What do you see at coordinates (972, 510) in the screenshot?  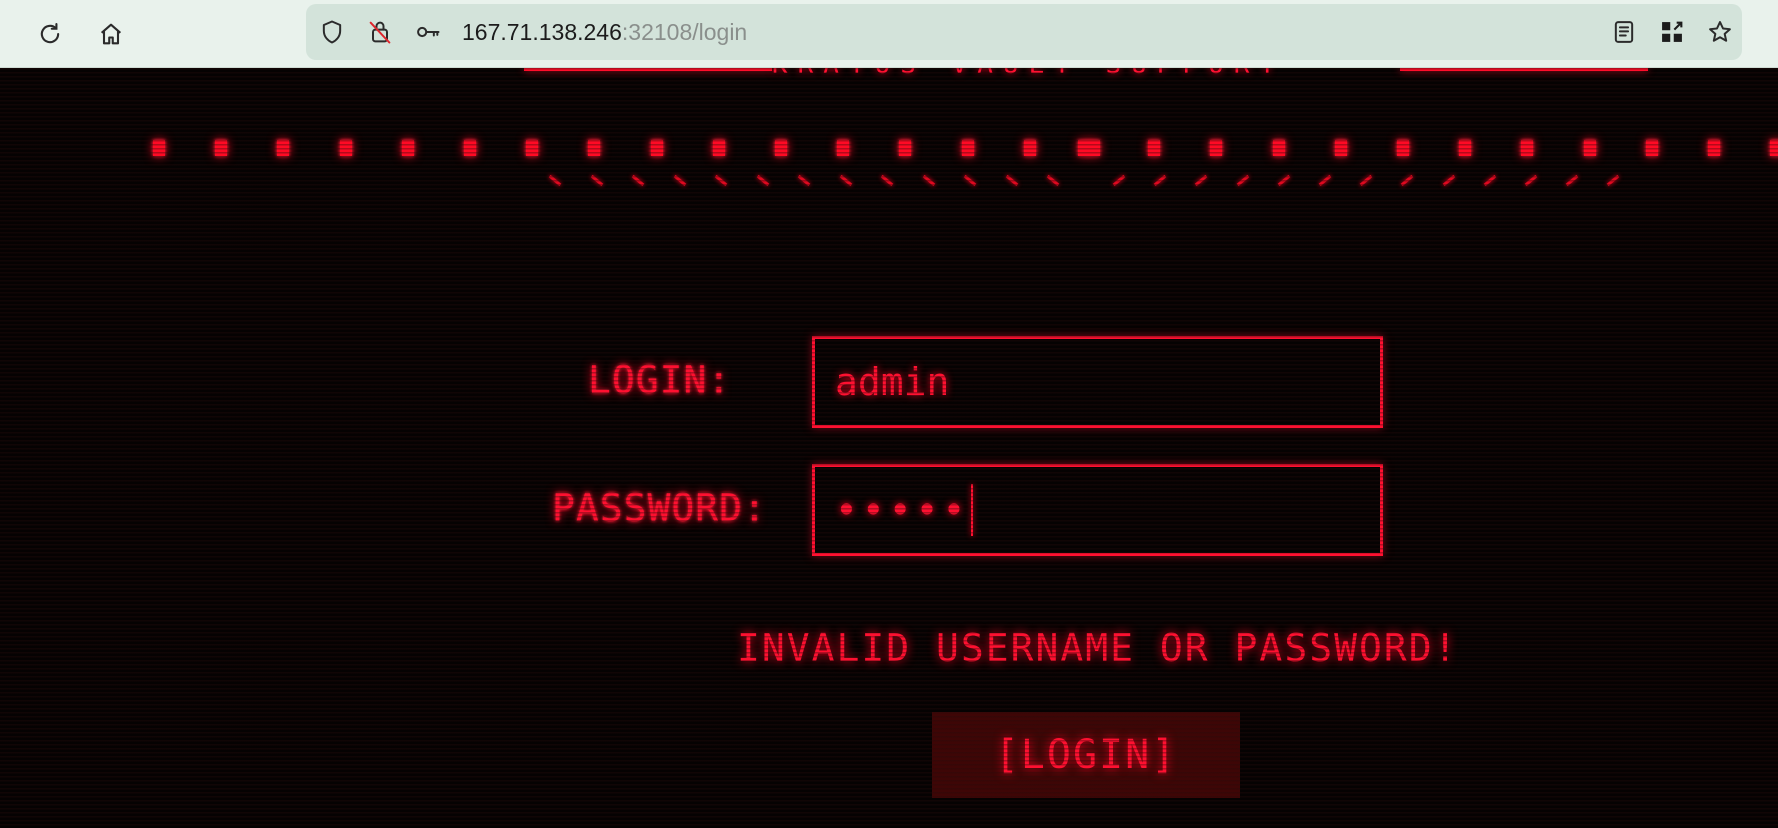 I see `text-caret` at bounding box center [972, 510].